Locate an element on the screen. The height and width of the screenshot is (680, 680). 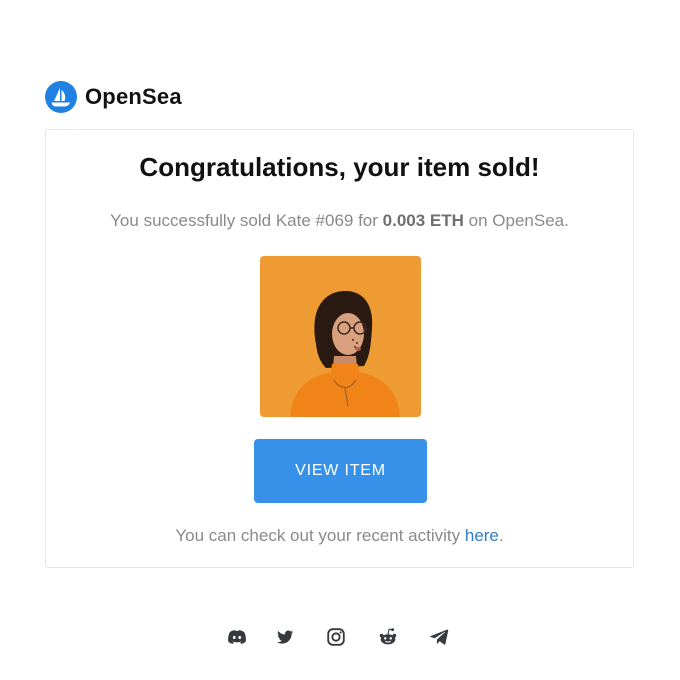
sale-message-prefix: You successfully sold Kate #069 for is located at coordinates (246, 220).